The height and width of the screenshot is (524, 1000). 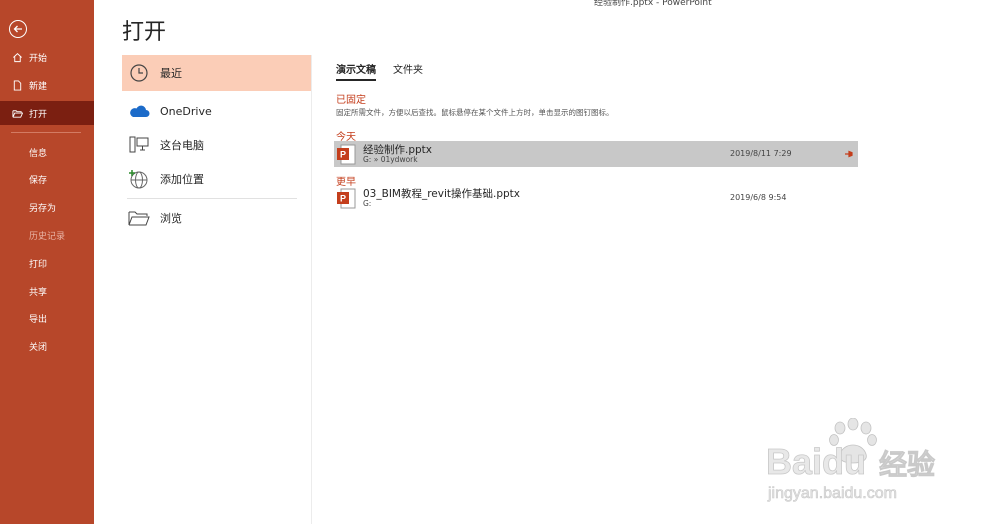 I want to click on nav-open-label: 打开, so click(x=38, y=114).